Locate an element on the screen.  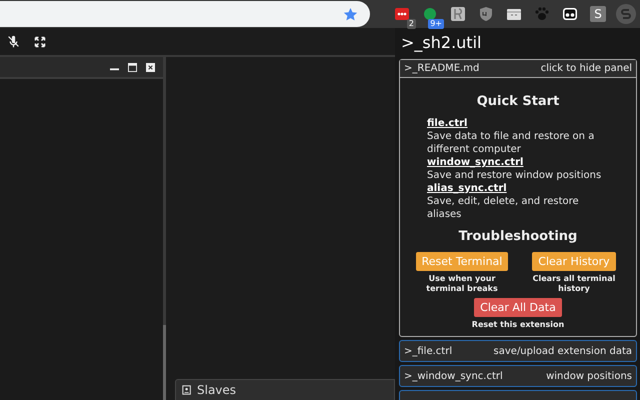
eyes-icon is located at coordinates (570, 14).